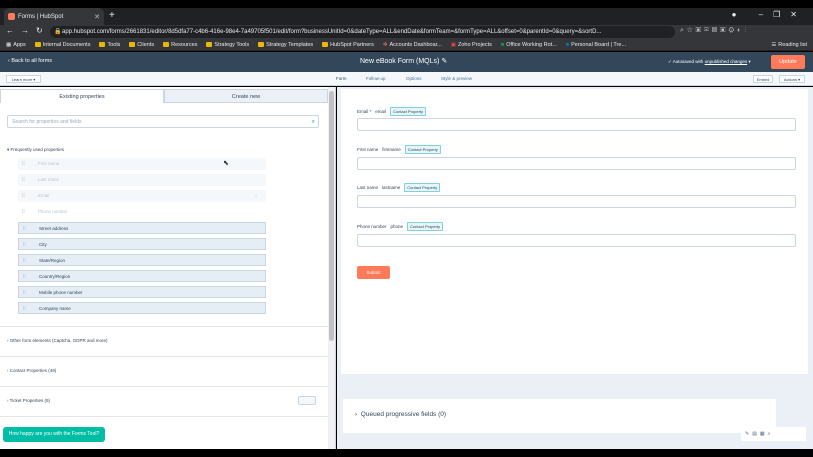  What do you see at coordinates (376, 78) in the screenshot?
I see `tab-follow-up: Follow-up` at bounding box center [376, 78].